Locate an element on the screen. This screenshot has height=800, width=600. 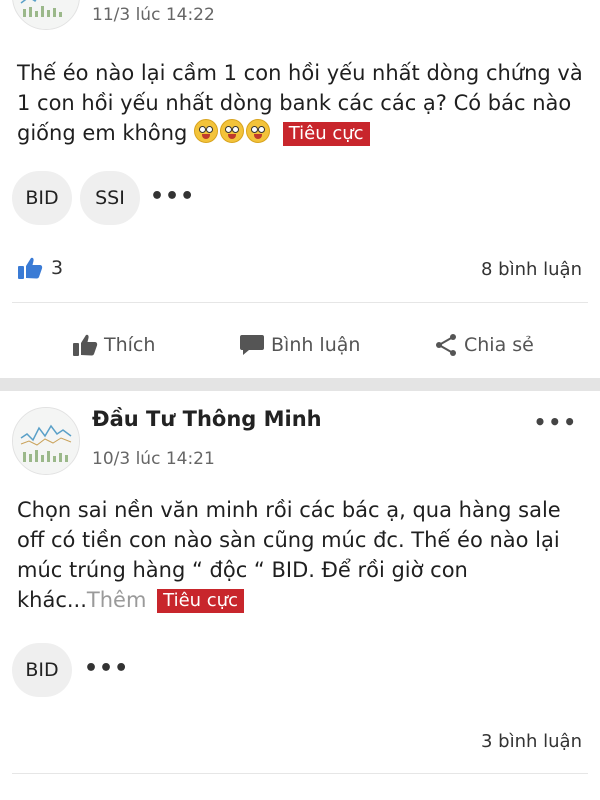
comment-count: 3 bình luận is located at coordinates (531, 741).